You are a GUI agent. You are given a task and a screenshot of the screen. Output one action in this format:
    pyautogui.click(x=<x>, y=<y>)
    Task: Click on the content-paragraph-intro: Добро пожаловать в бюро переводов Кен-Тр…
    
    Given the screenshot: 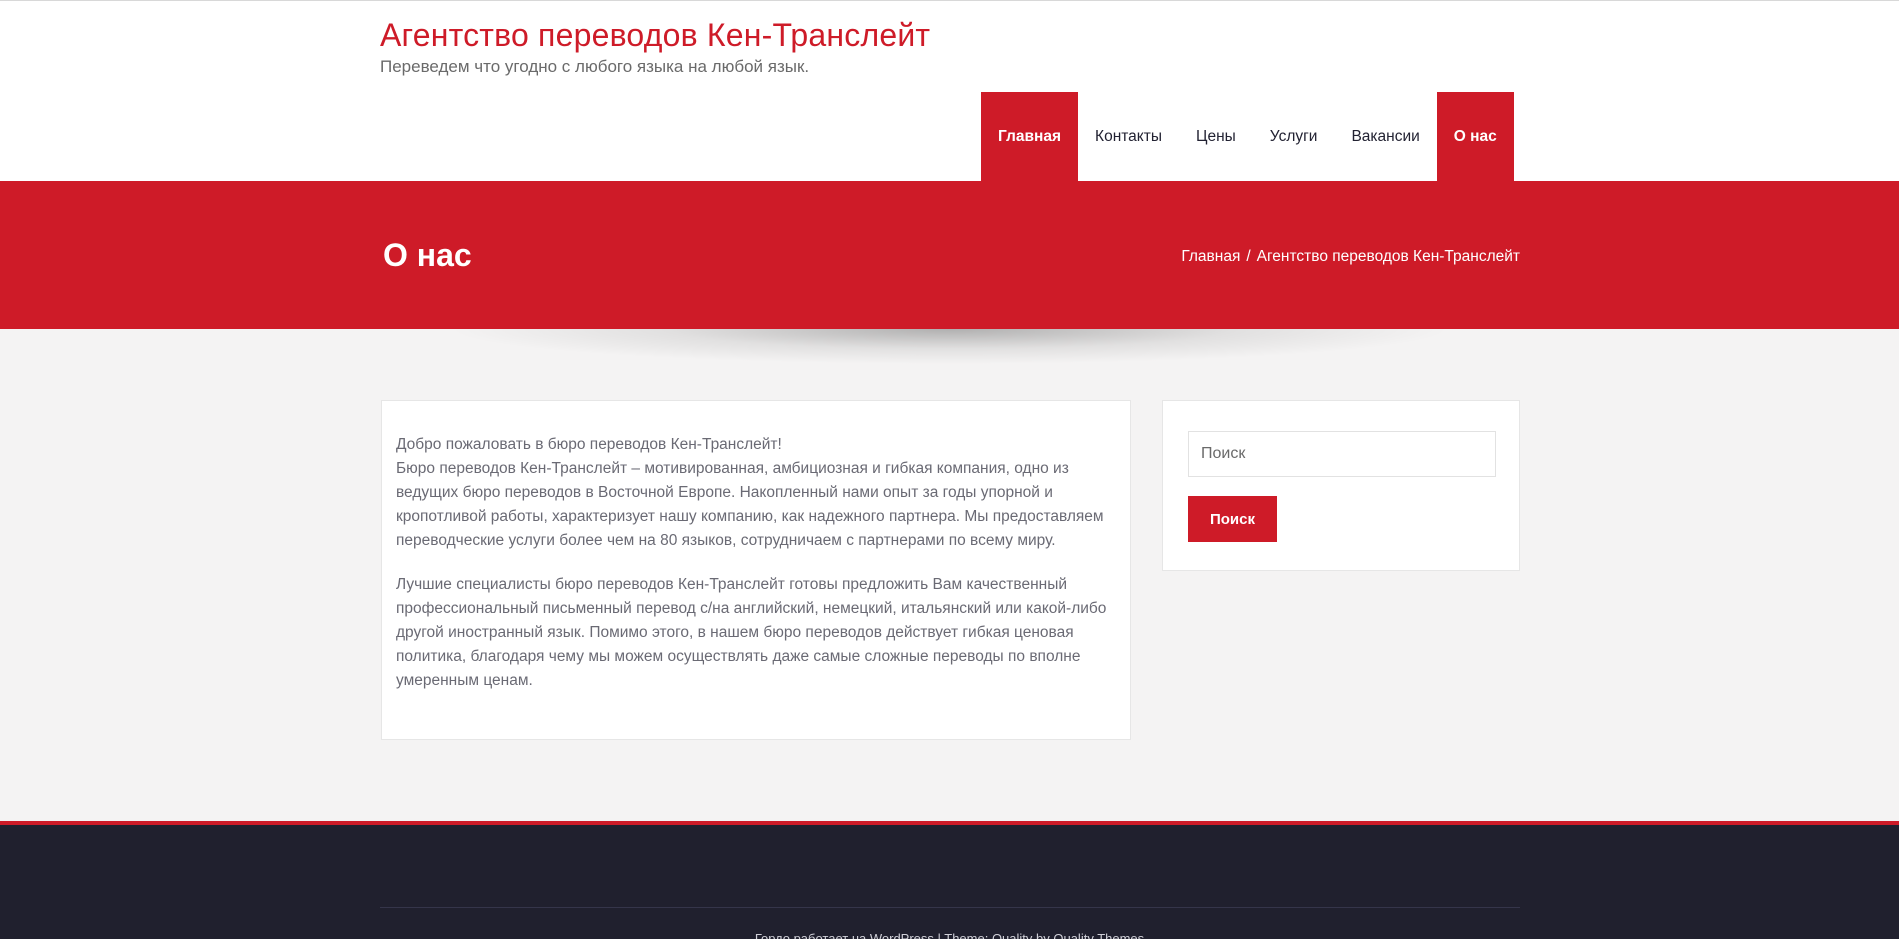 What is the action you would take?
    pyautogui.click(x=750, y=492)
    